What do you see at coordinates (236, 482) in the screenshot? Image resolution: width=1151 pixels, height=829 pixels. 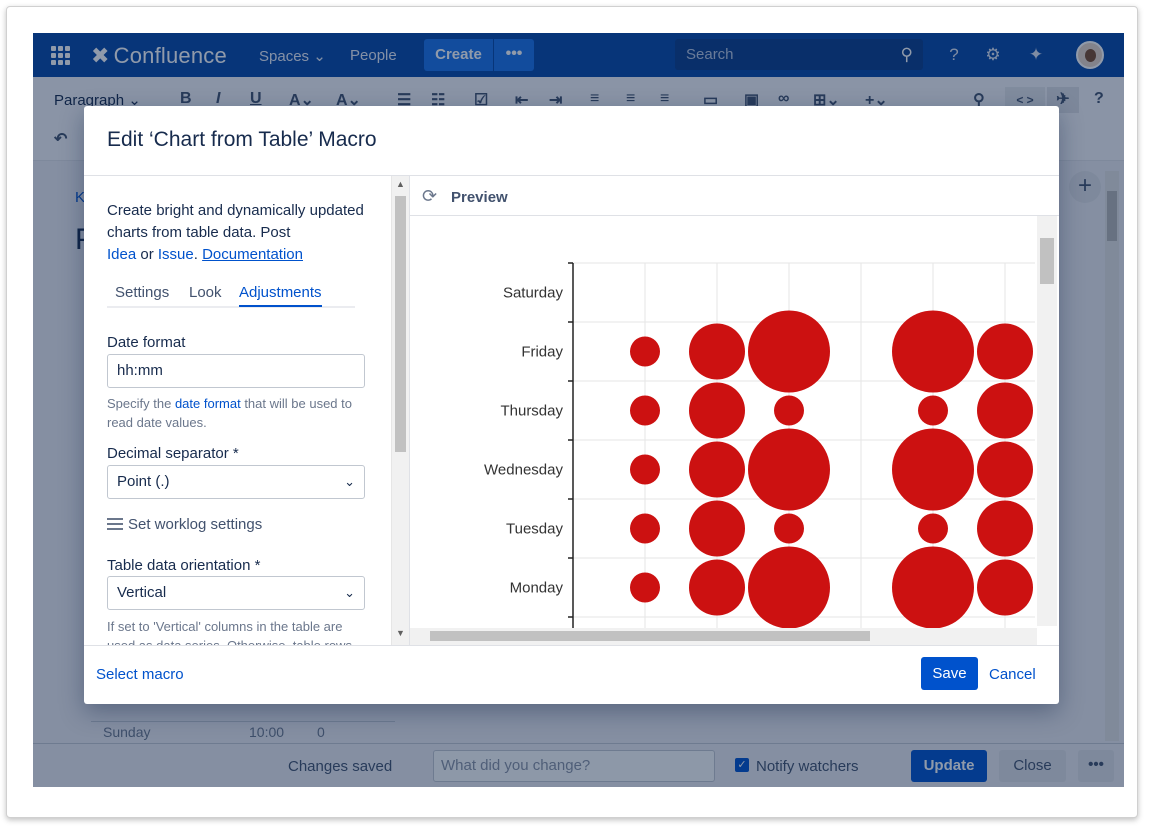 I see `decimal-separator-select: Point (.) ⌄` at bounding box center [236, 482].